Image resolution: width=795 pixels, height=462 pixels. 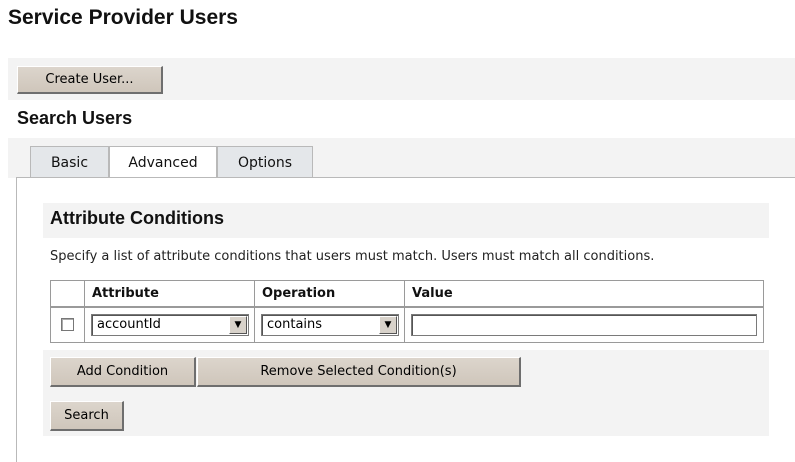 What do you see at coordinates (169, 294) in the screenshot?
I see `attribute-column-header: Attribute` at bounding box center [169, 294].